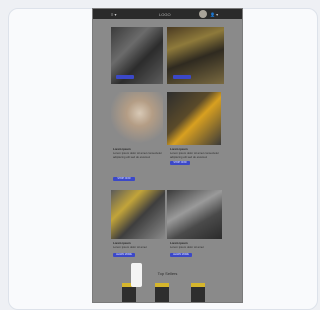  Describe the element at coordinates (165, 14) in the screenshot. I see `brand-logo: LOGO` at that location.